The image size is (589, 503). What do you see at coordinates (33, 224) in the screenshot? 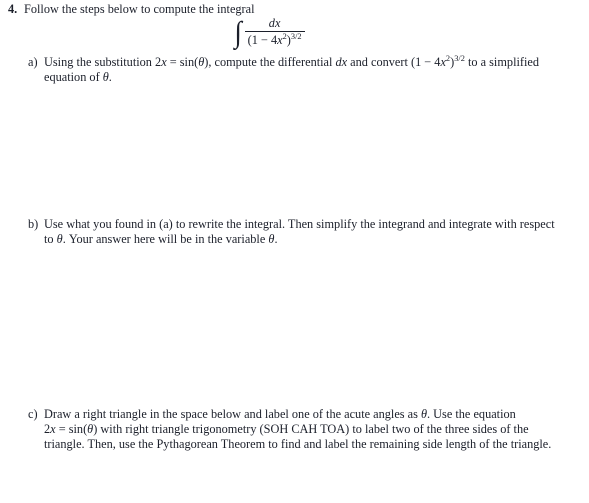
I see `part-b-label: b)` at bounding box center [33, 224].